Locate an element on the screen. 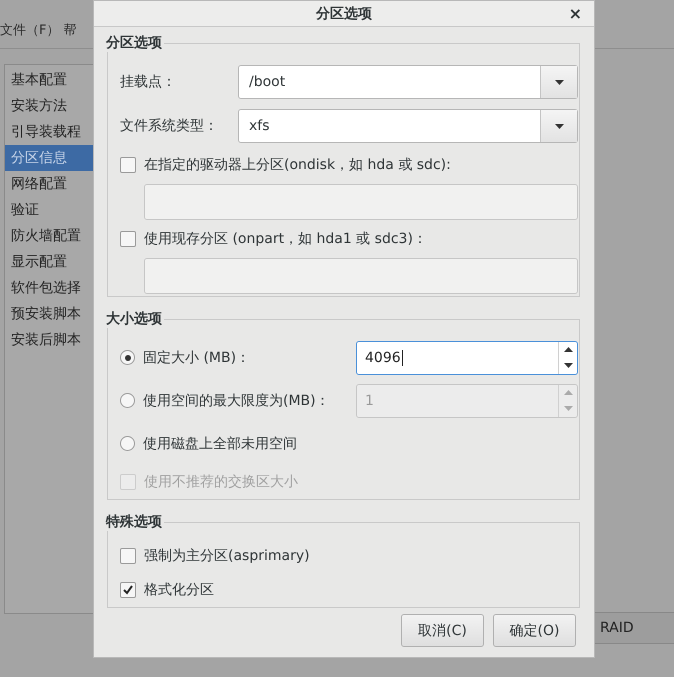 This screenshot has height=677, width=674. radio-label: 使用空间的最大限度为(MB)： is located at coordinates (236, 401).